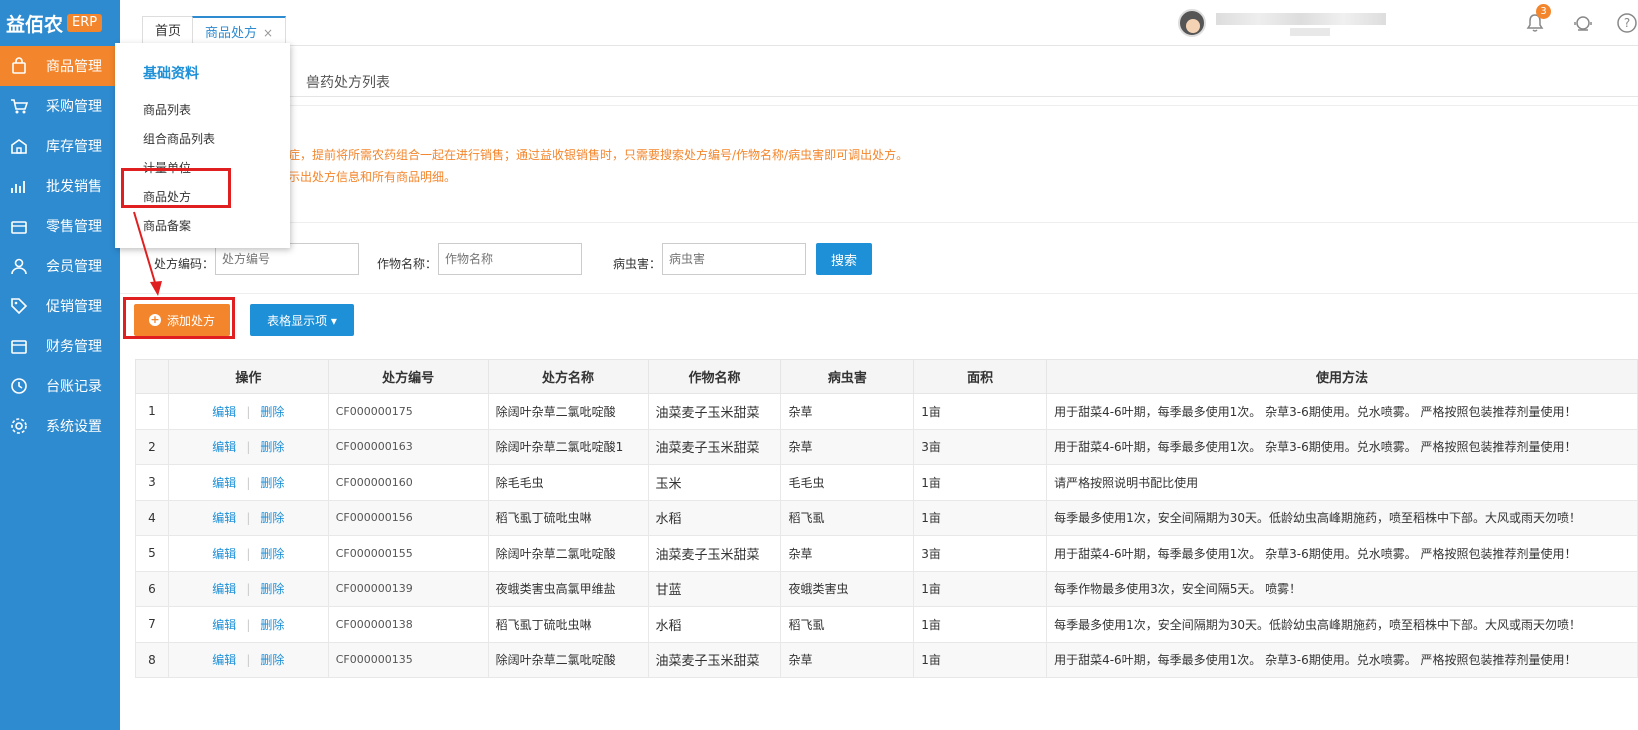 The width and height of the screenshot is (1638, 730). What do you see at coordinates (879, 318) in the screenshot?
I see `action-bar: + 添加处方 表格显示项 ▾` at bounding box center [879, 318].